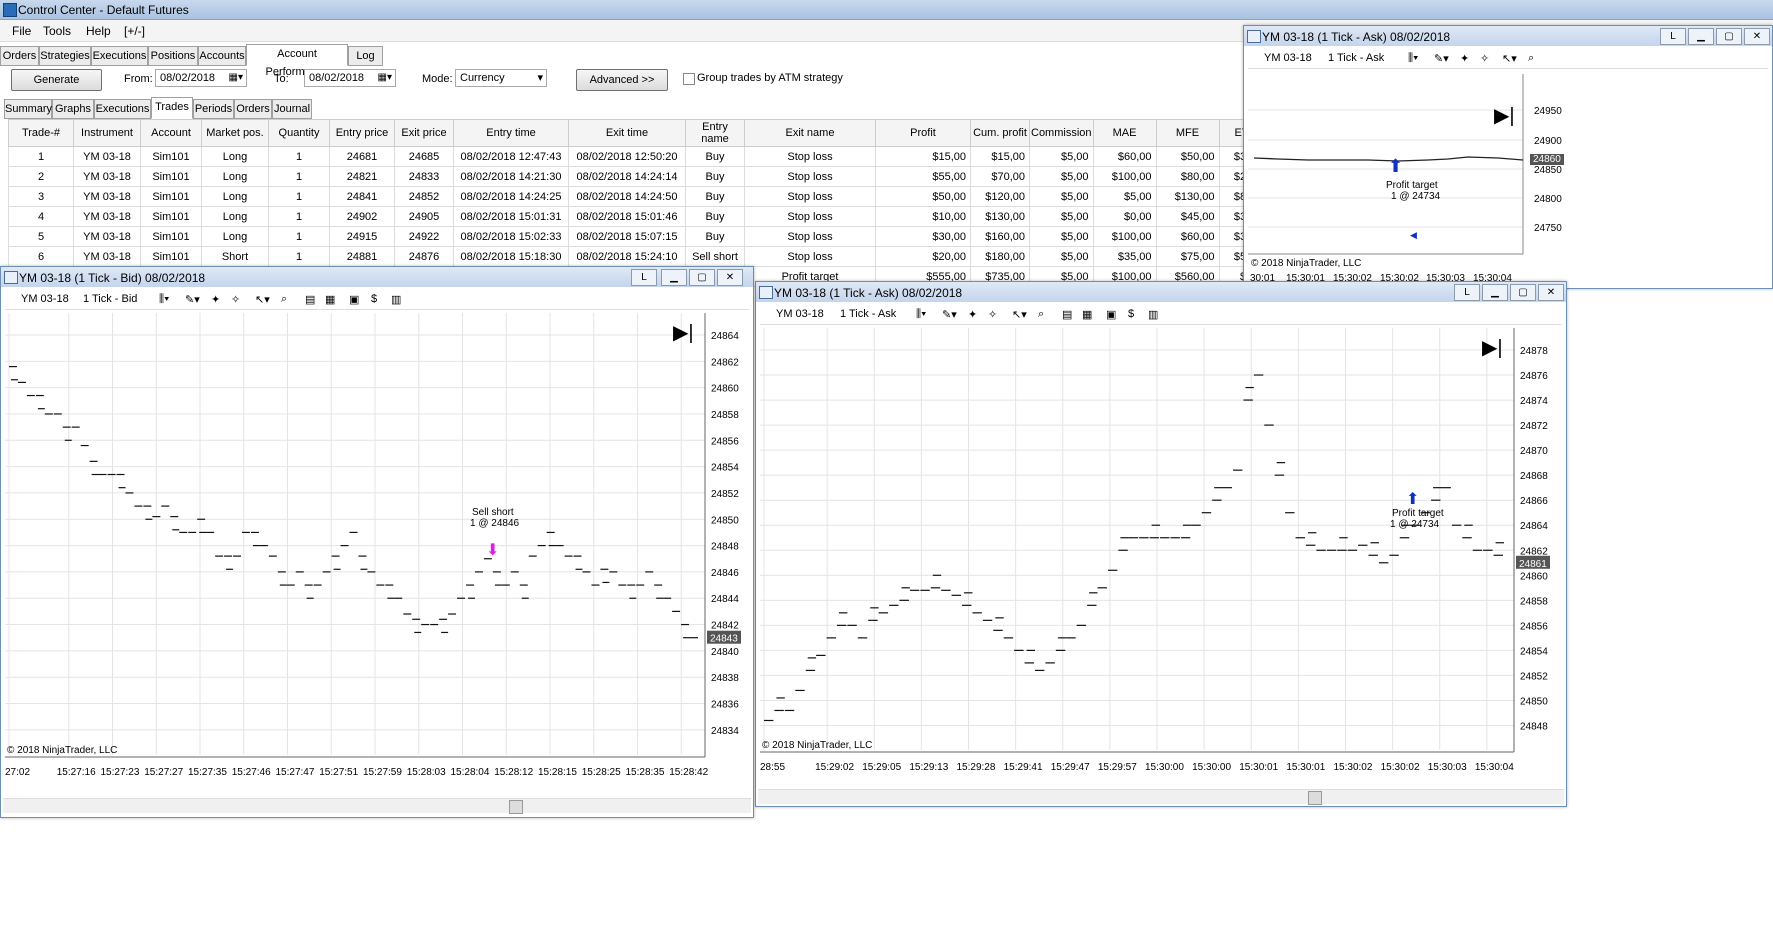  Describe the element at coordinates (923, 133) in the screenshot. I see `col-profit: Profit` at that location.